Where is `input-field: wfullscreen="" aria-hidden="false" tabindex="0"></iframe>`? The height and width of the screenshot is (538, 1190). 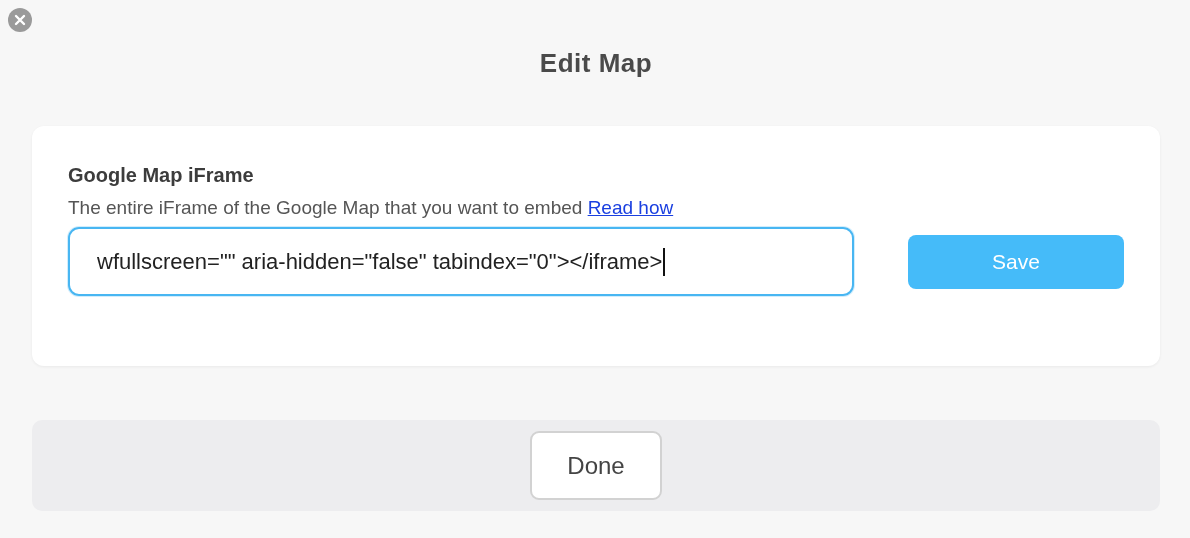
input-field: wfullscreen="" aria-hidden="false" tabindex="0"></iframe> is located at coordinates (461, 261).